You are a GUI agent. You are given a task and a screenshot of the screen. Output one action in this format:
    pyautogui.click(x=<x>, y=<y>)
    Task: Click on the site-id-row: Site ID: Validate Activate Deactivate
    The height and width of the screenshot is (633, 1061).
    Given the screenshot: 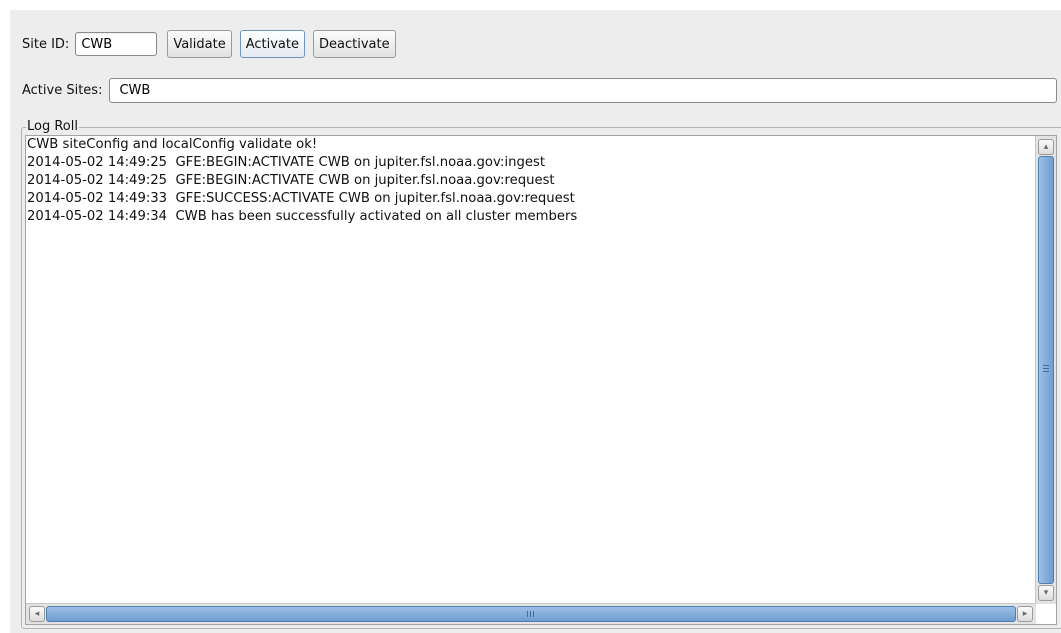 What is the action you would take?
    pyautogui.click(x=209, y=44)
    